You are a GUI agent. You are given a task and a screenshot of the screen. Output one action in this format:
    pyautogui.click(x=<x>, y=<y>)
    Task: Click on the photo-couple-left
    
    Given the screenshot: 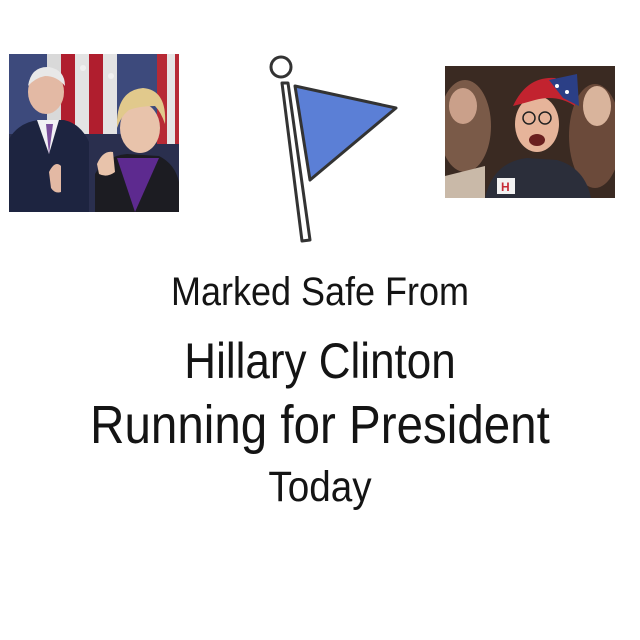 What is the action you would take?
    pyautogui.click(x=94, y=133)
    